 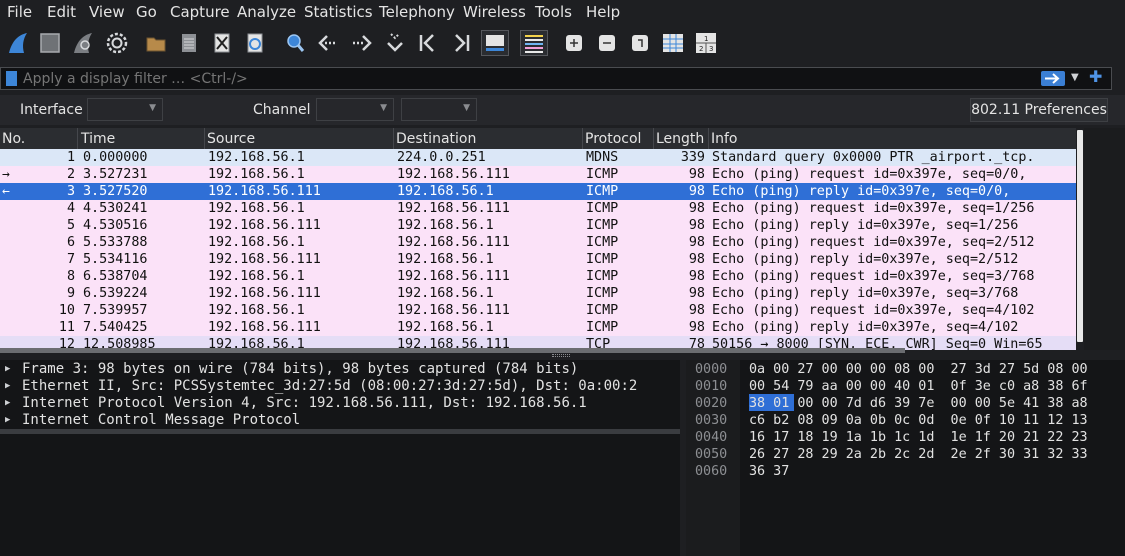 I want to click on cell-time: 5.533788, so click(x=115, y=242).